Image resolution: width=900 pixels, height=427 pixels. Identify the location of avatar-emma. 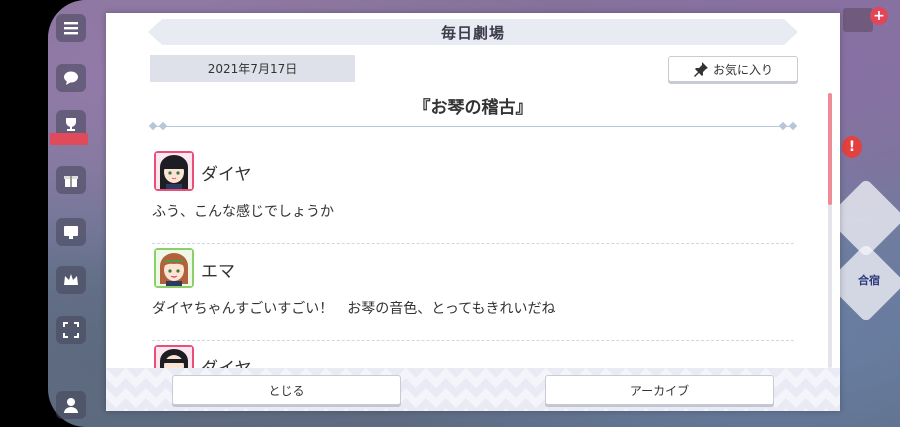
(174, 268).